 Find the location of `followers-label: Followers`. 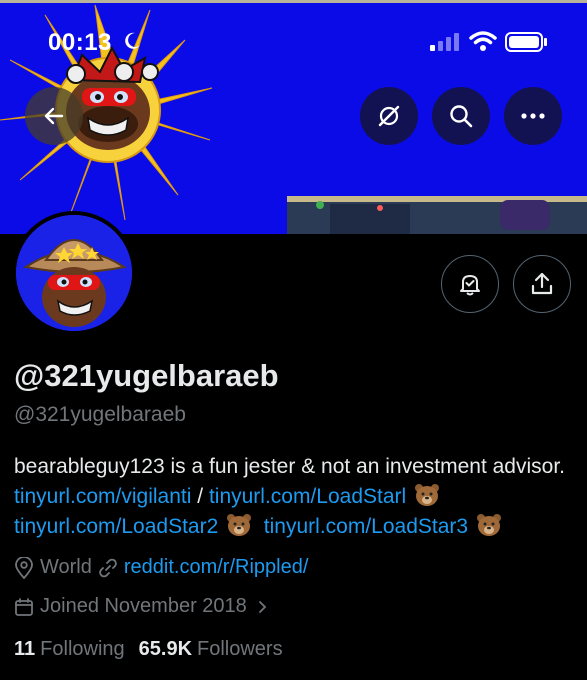

followers-label: Followers is located at coordinates (240, 649).